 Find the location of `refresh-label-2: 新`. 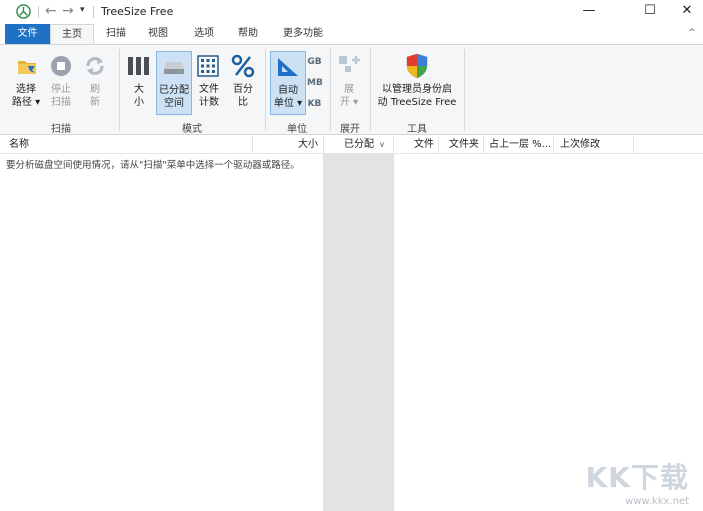

refresh-label-2: 新 is located at coordinates (95, 102).